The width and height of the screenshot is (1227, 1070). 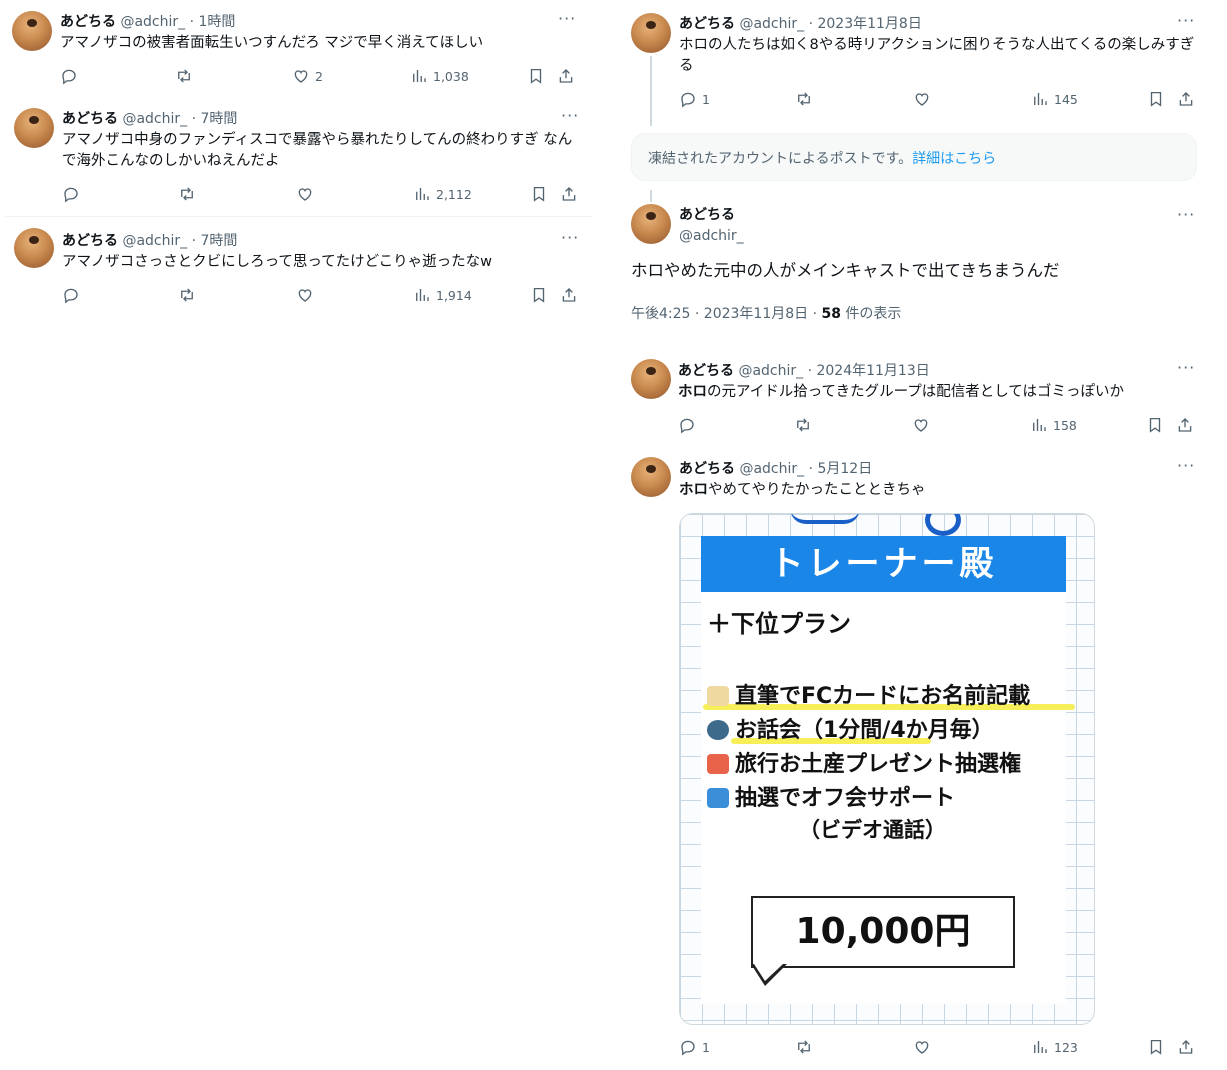 I want to click on retweet-icon, so click(x=804, y=99).